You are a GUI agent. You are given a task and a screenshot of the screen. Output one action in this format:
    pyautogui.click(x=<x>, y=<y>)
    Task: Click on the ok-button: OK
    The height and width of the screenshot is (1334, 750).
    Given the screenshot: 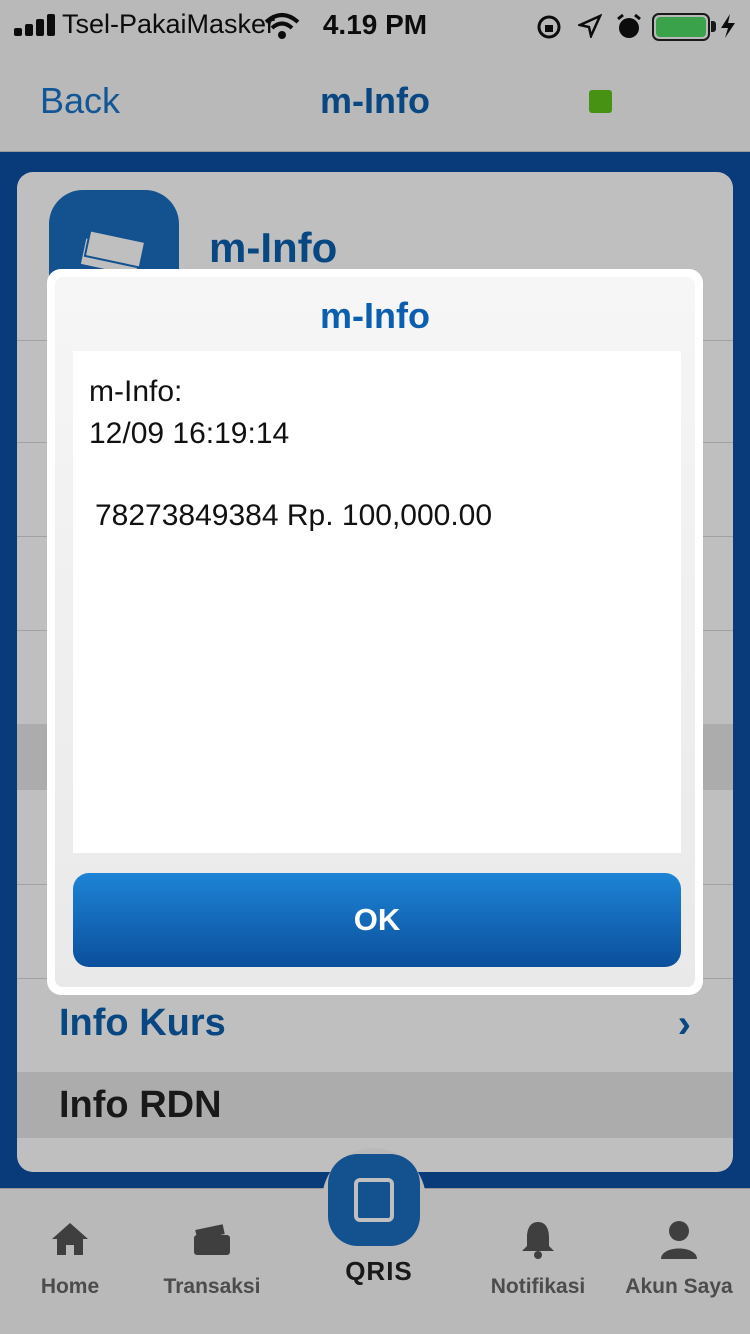 What is the action you would take?
    pyautogui.click(x=377, y=920)
    